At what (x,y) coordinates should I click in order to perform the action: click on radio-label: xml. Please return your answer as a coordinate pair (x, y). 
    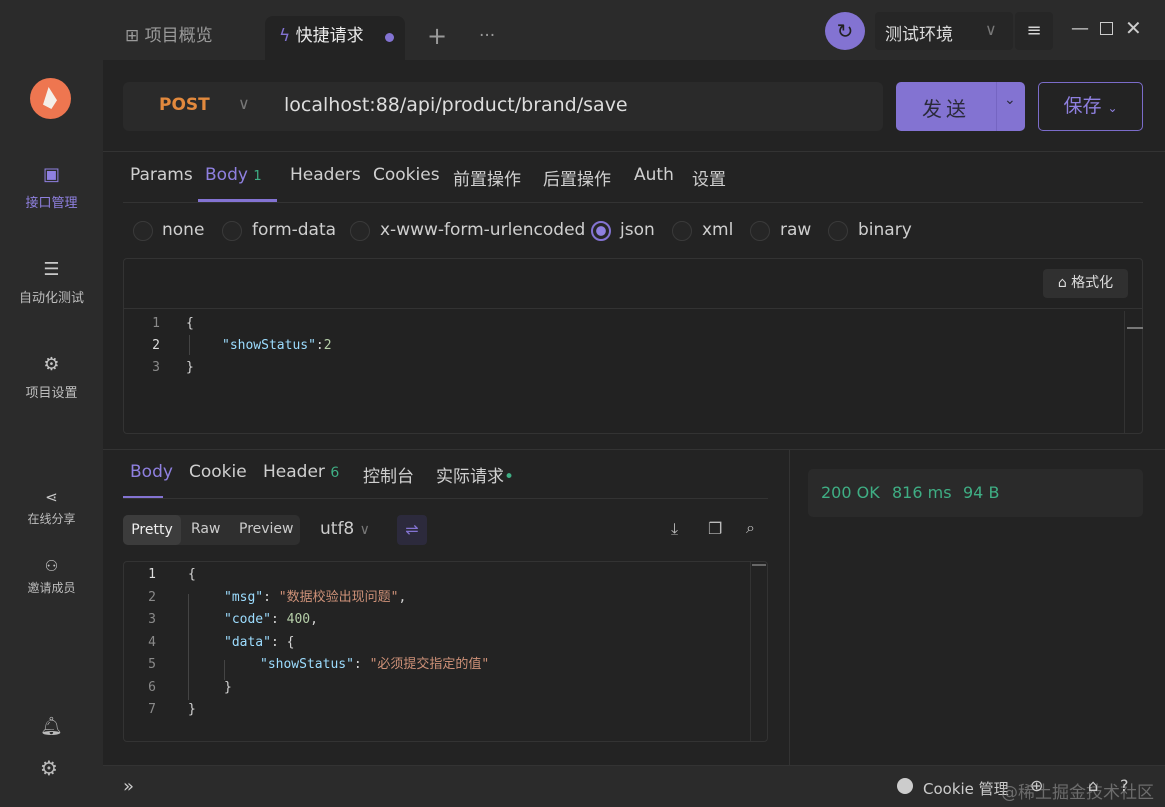
    Looking at the image, I should click on (718, 230).